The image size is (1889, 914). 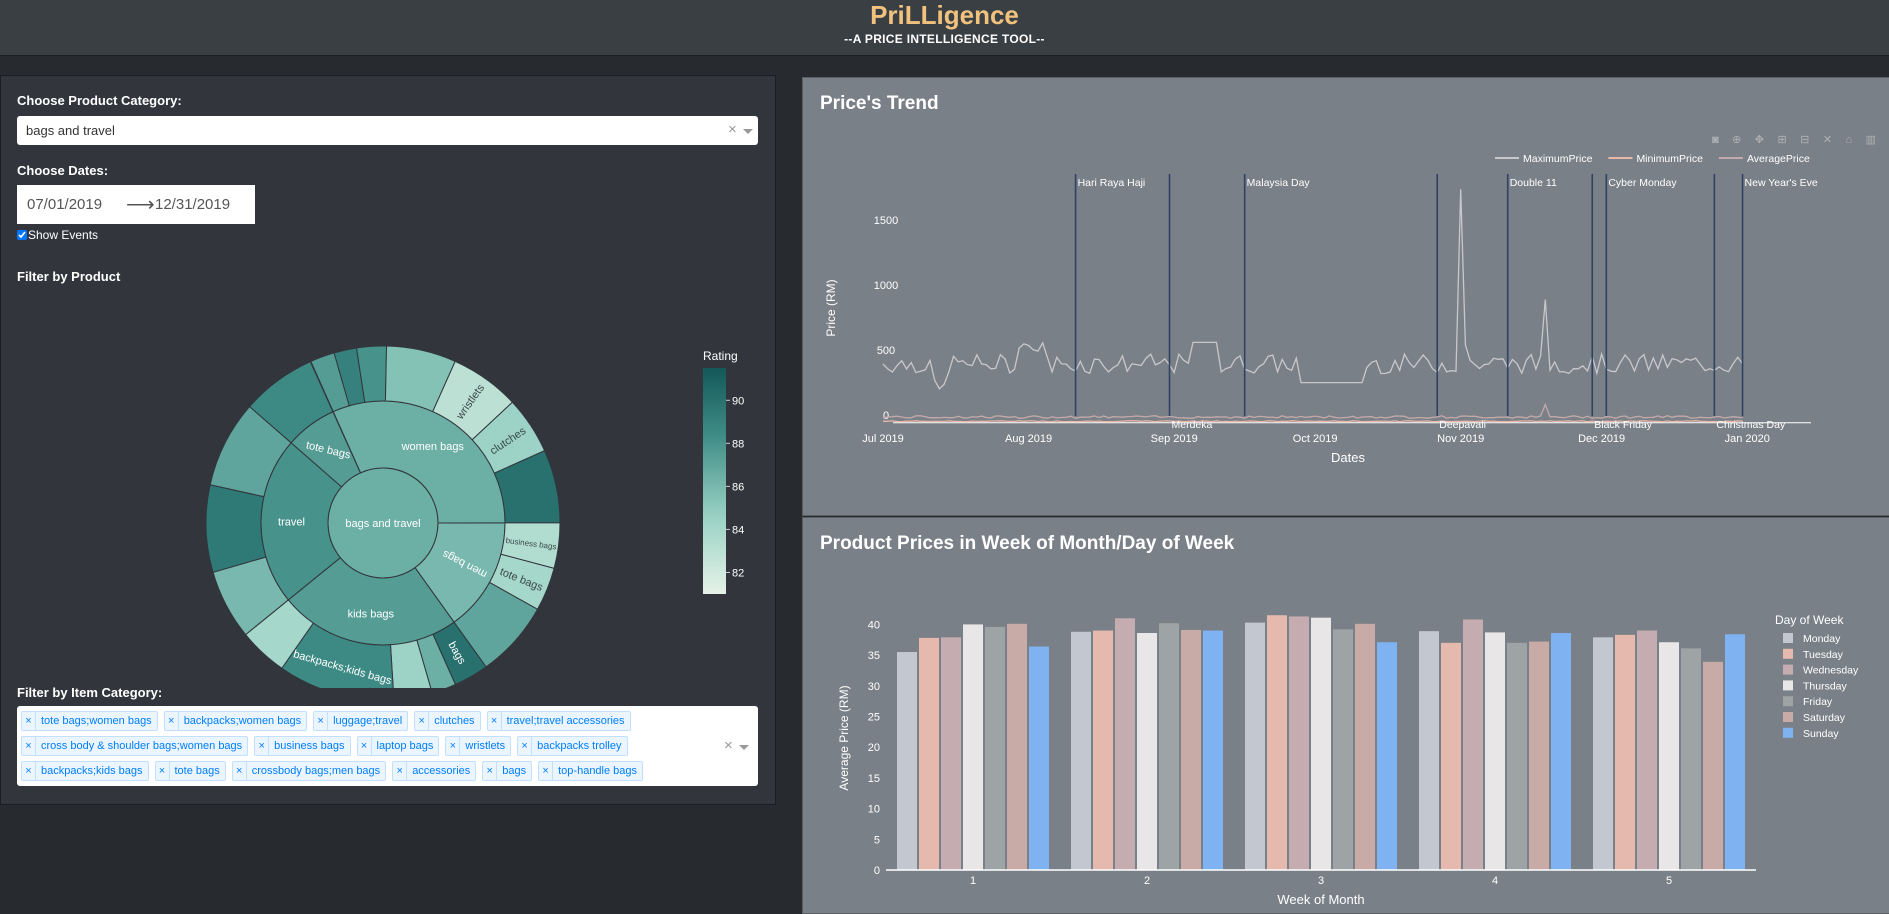 What do you see at coordinates (236, 528) in the screenshot?
I see `sunburst-leaf` at bounding box center [236, 528].